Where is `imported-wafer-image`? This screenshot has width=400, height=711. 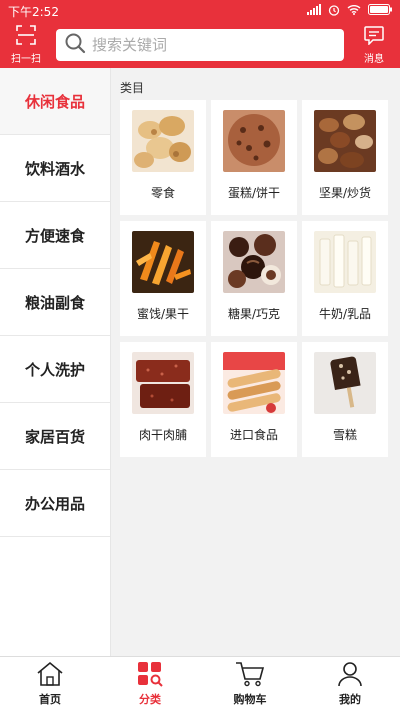
imported-wafer-image is located at coordinates (254, 383).